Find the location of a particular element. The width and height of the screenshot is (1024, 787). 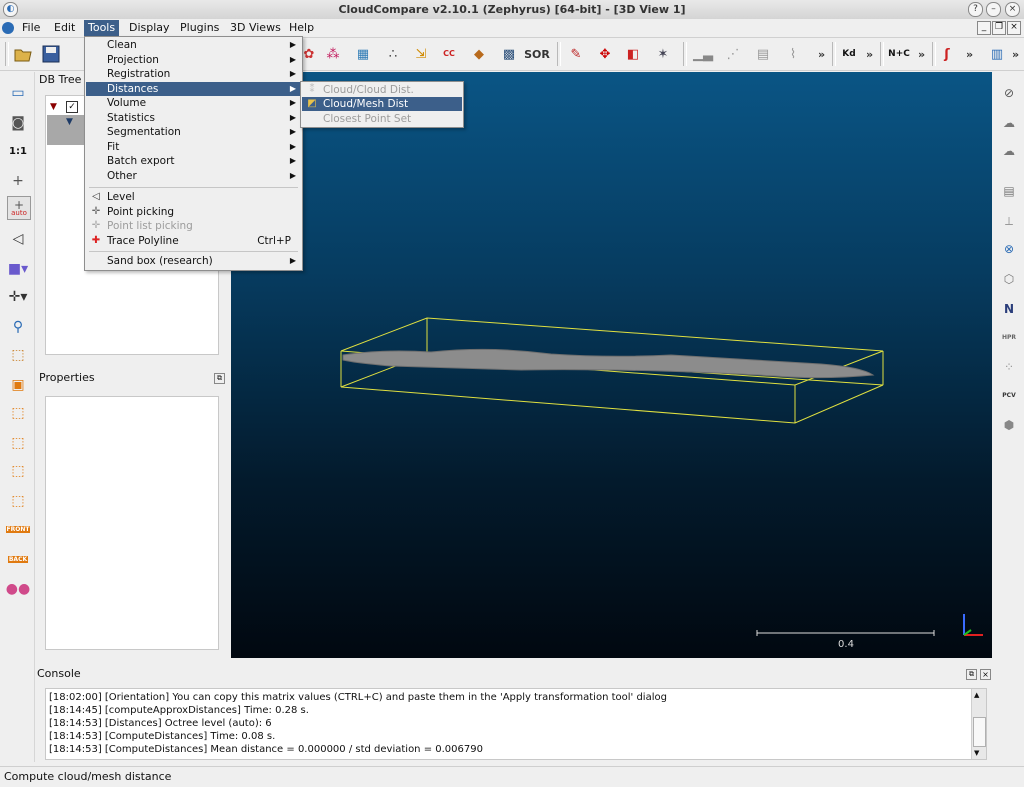

move-icon: ✛▾ is located at coordinates (18, 297).